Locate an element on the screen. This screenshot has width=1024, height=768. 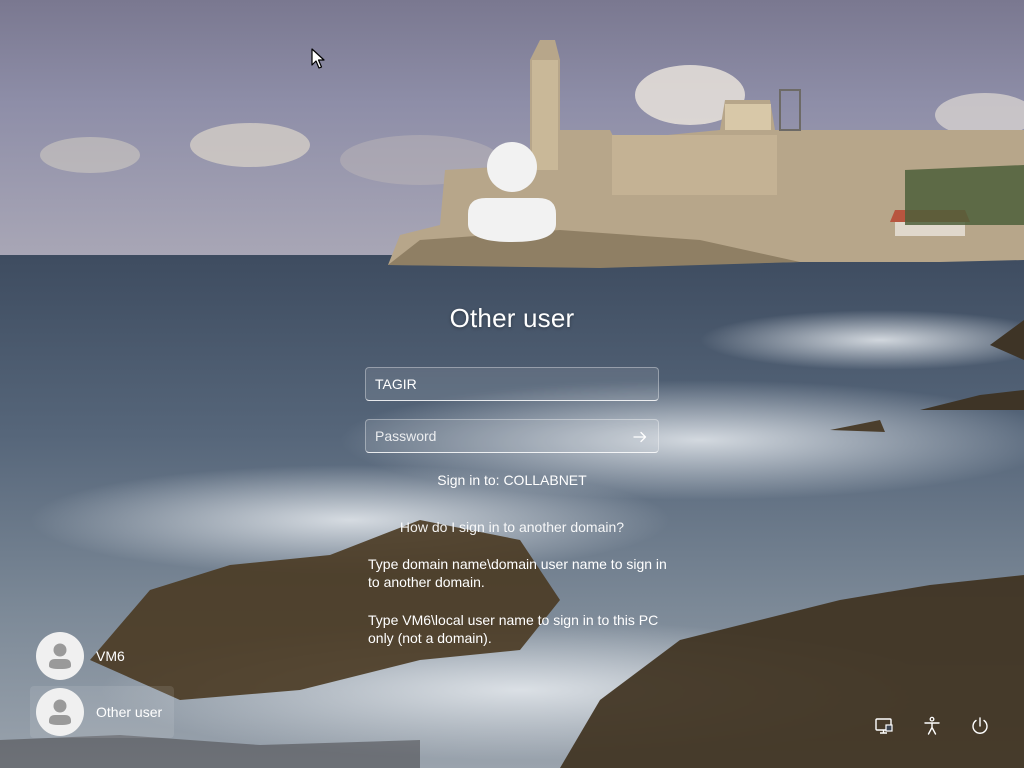
username-field is located at coordinates (512, 384).